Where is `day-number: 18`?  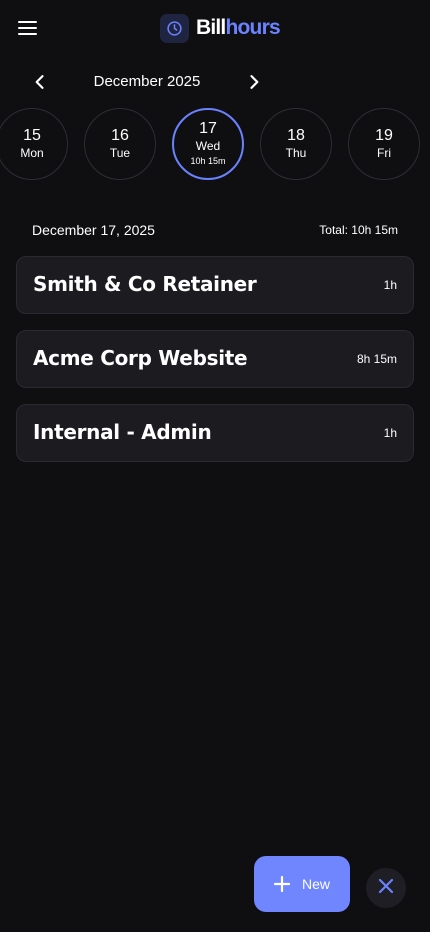
day-number: 18 is located at coordinates (296, 135).